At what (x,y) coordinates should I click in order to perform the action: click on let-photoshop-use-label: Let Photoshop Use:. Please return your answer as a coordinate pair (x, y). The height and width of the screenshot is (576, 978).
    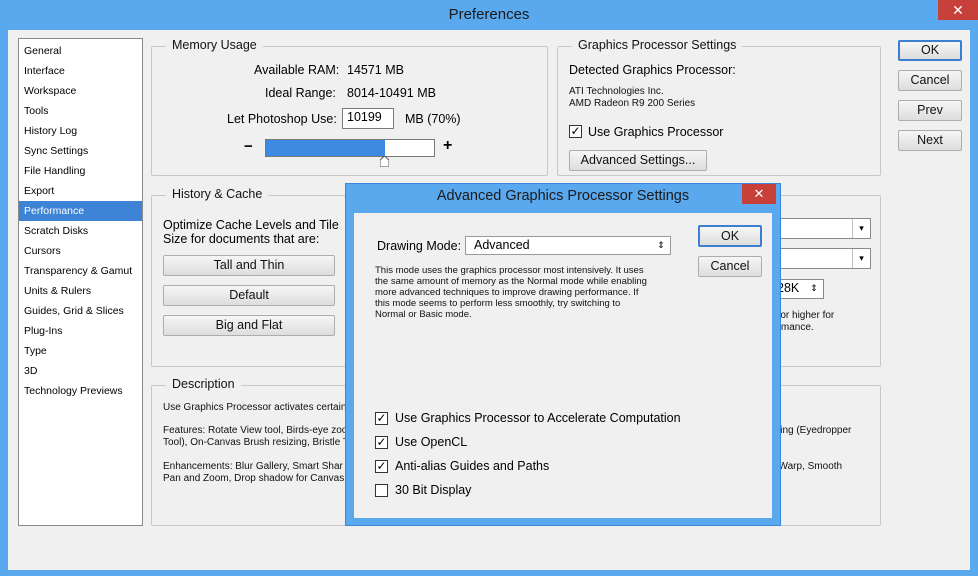
    Looking at the image, I should click on (282, 119).